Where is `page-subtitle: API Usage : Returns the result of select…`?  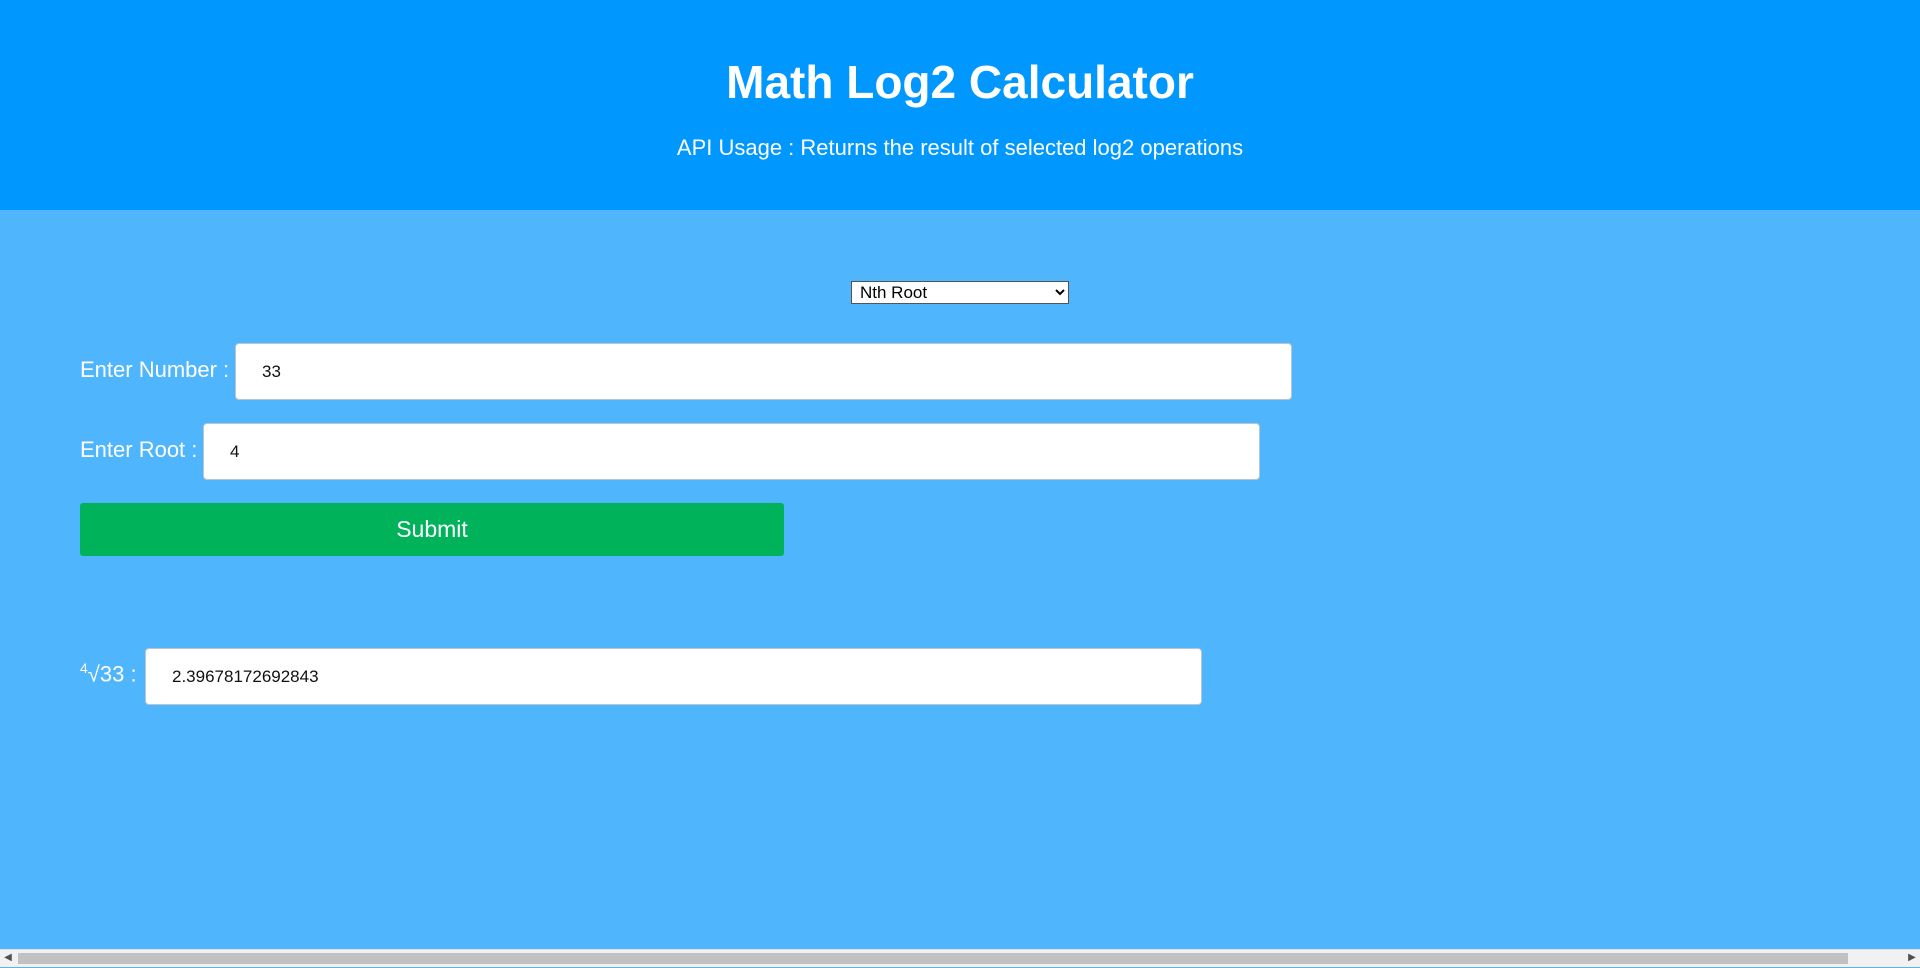 page-subtitle: API Usage : Returns the result of select… is located at coordinates (960, 147).